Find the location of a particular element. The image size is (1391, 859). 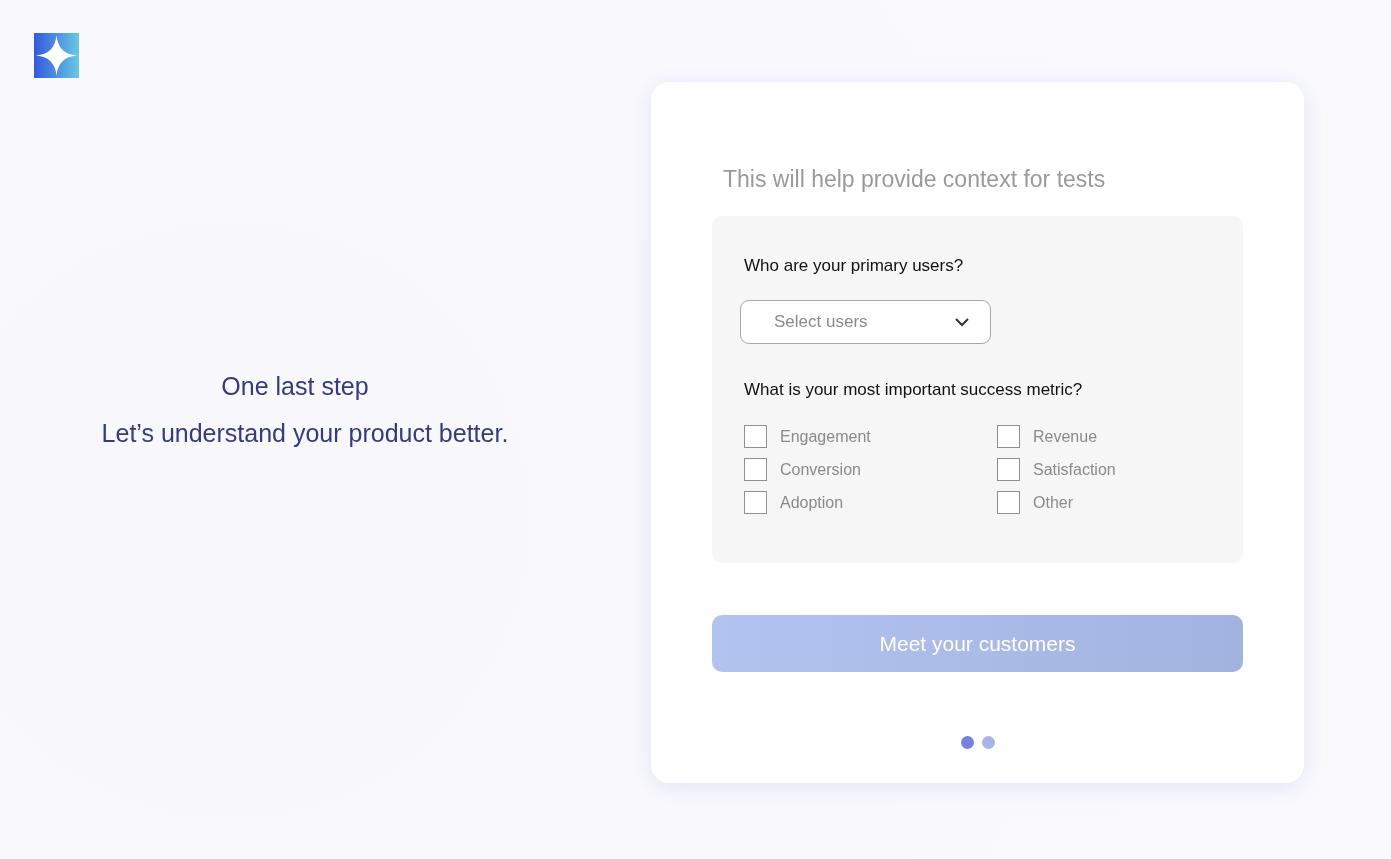

sparkle-logo-icon is located at coordinates (56, 55).